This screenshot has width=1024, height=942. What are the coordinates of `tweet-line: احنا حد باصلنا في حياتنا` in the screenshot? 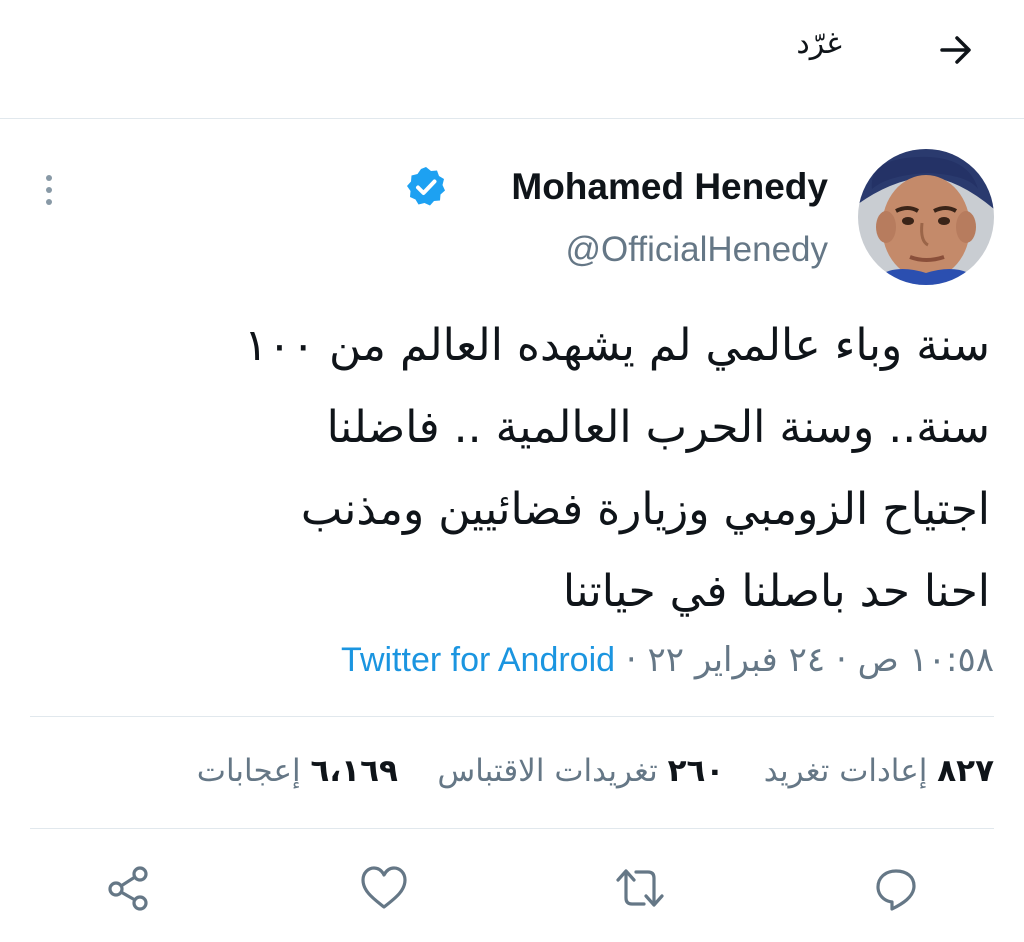 It's located at (776, 591).